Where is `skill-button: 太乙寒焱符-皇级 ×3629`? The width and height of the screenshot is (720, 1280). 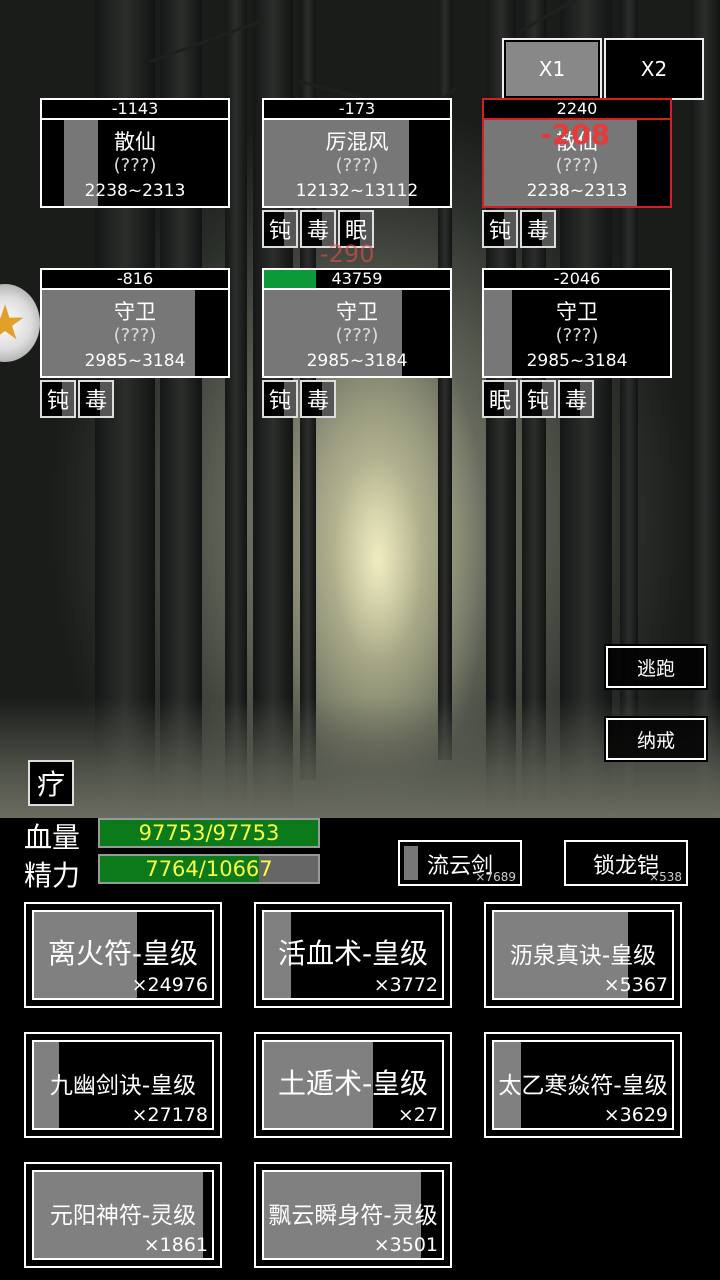 skill-button: 太乙寒焱符-皇级 ×3629 is located at coordinates (583, 1085).